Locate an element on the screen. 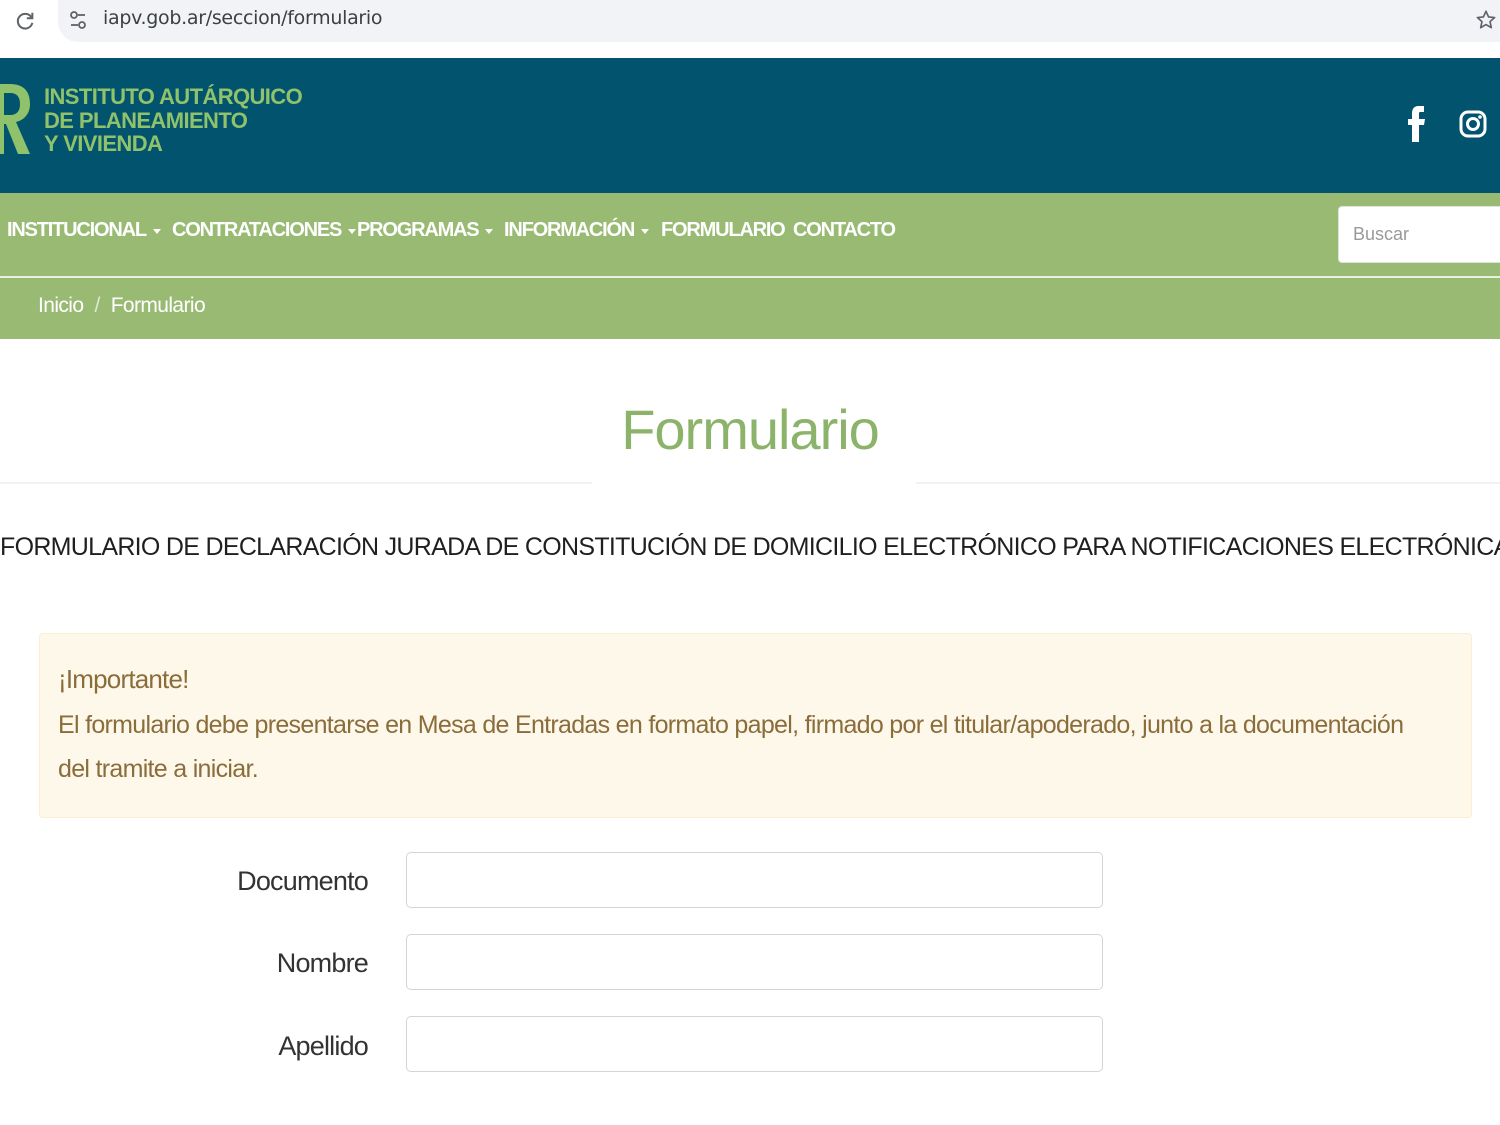  nav-item-informacion: INFORMACIÓN is located at coordinates (577, 230).